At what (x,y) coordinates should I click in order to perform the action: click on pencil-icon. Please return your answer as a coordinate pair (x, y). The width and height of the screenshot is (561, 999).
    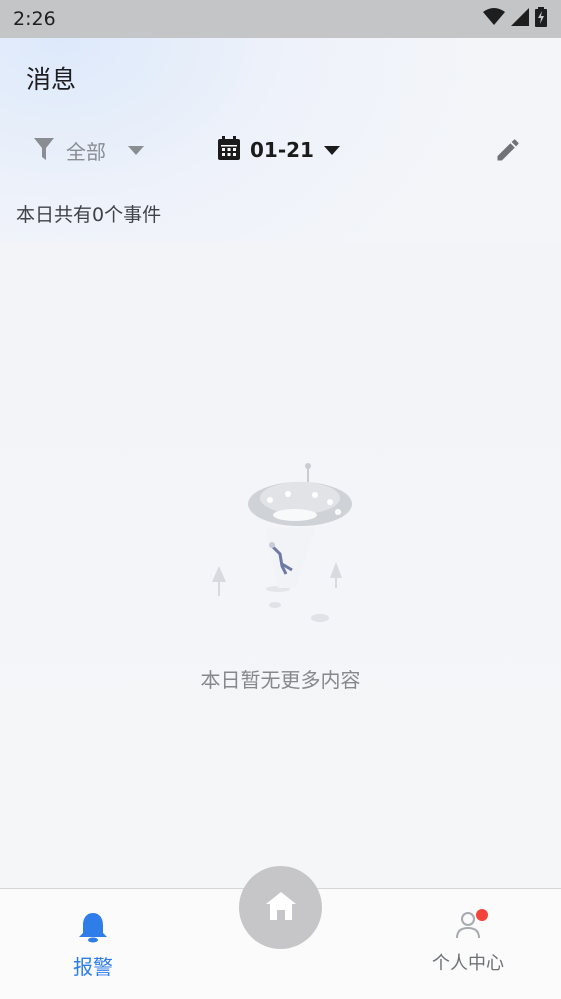
    Looking at the image, I should click on (508, 153).